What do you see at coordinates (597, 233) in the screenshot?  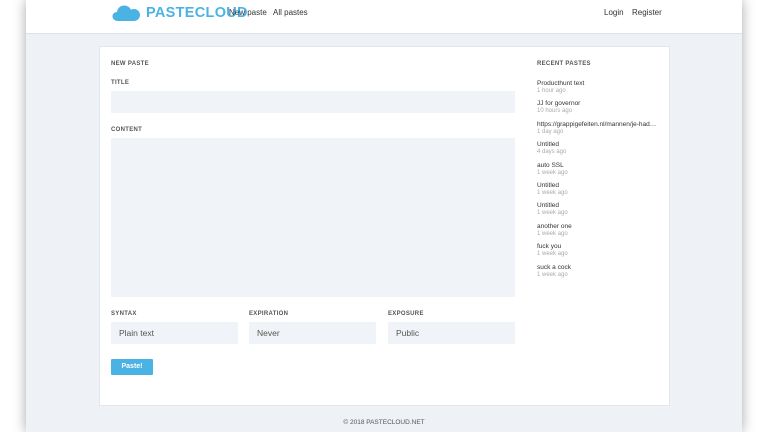 I see `recent-paste-item: another one 1 week ago` at bounding box center [597, 233].